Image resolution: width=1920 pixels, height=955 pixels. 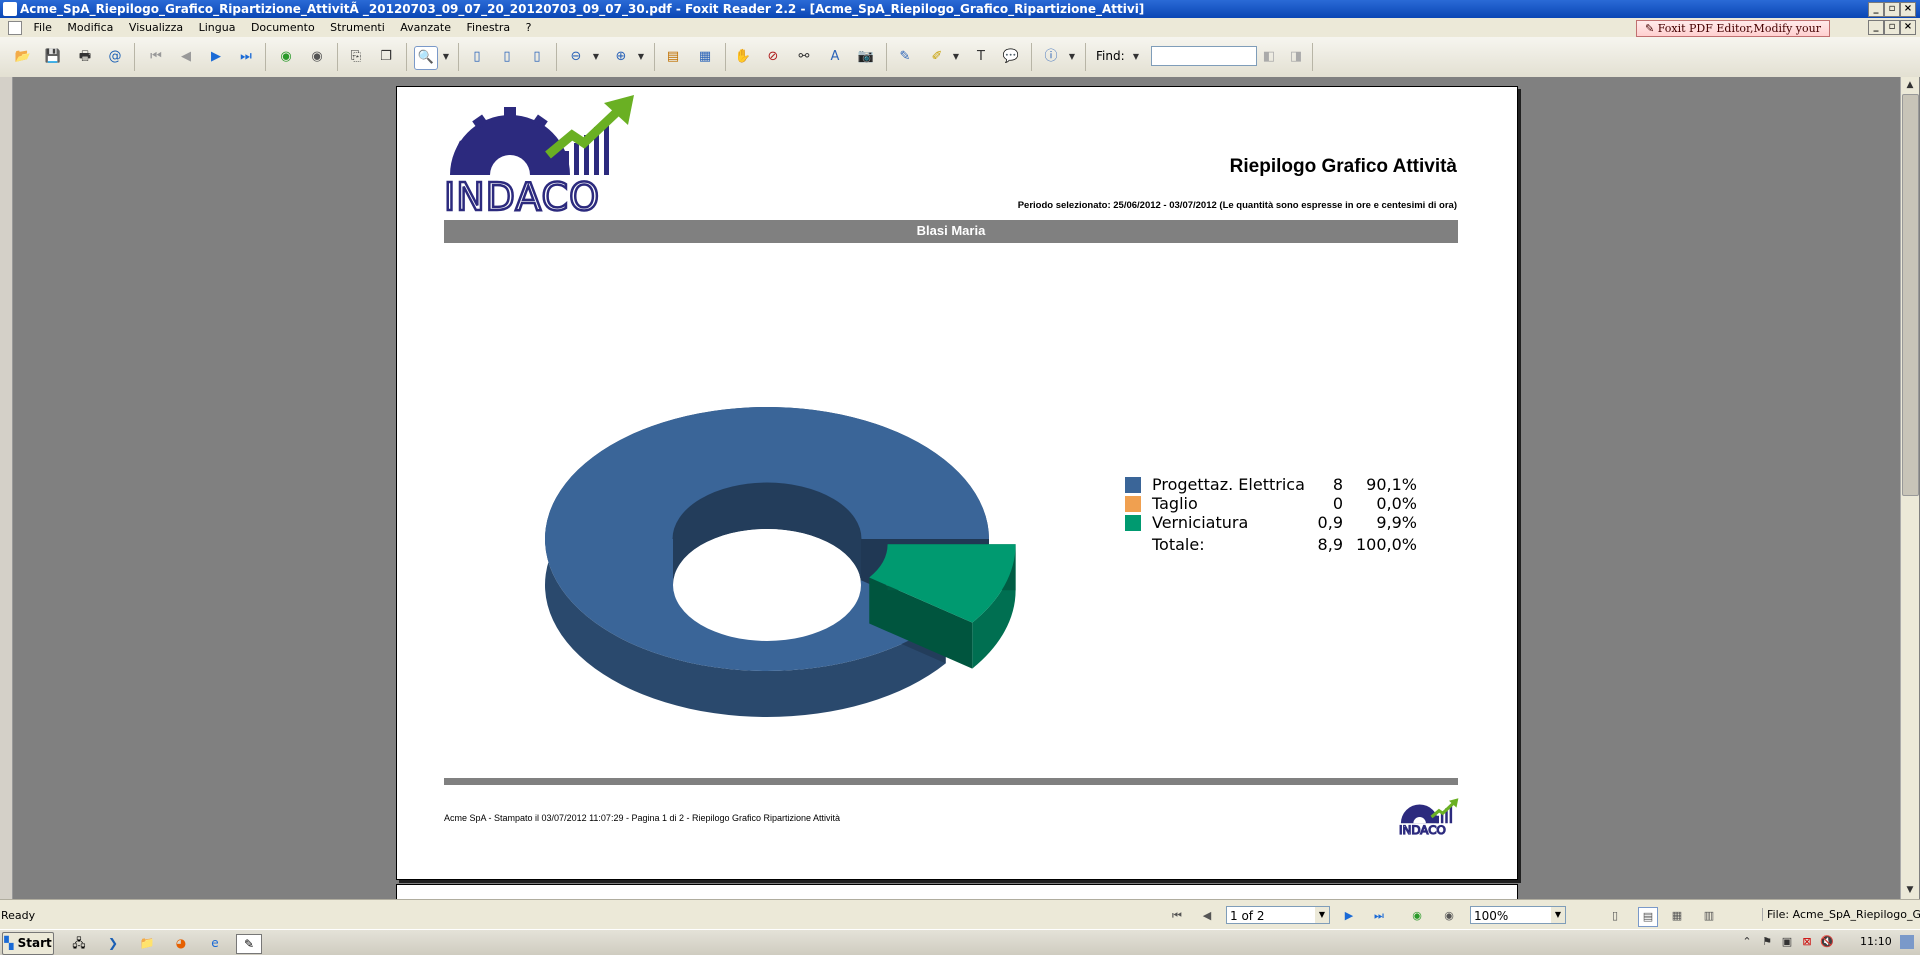 I want to click on print-icon: 🖶, so click(x=85, y=57).